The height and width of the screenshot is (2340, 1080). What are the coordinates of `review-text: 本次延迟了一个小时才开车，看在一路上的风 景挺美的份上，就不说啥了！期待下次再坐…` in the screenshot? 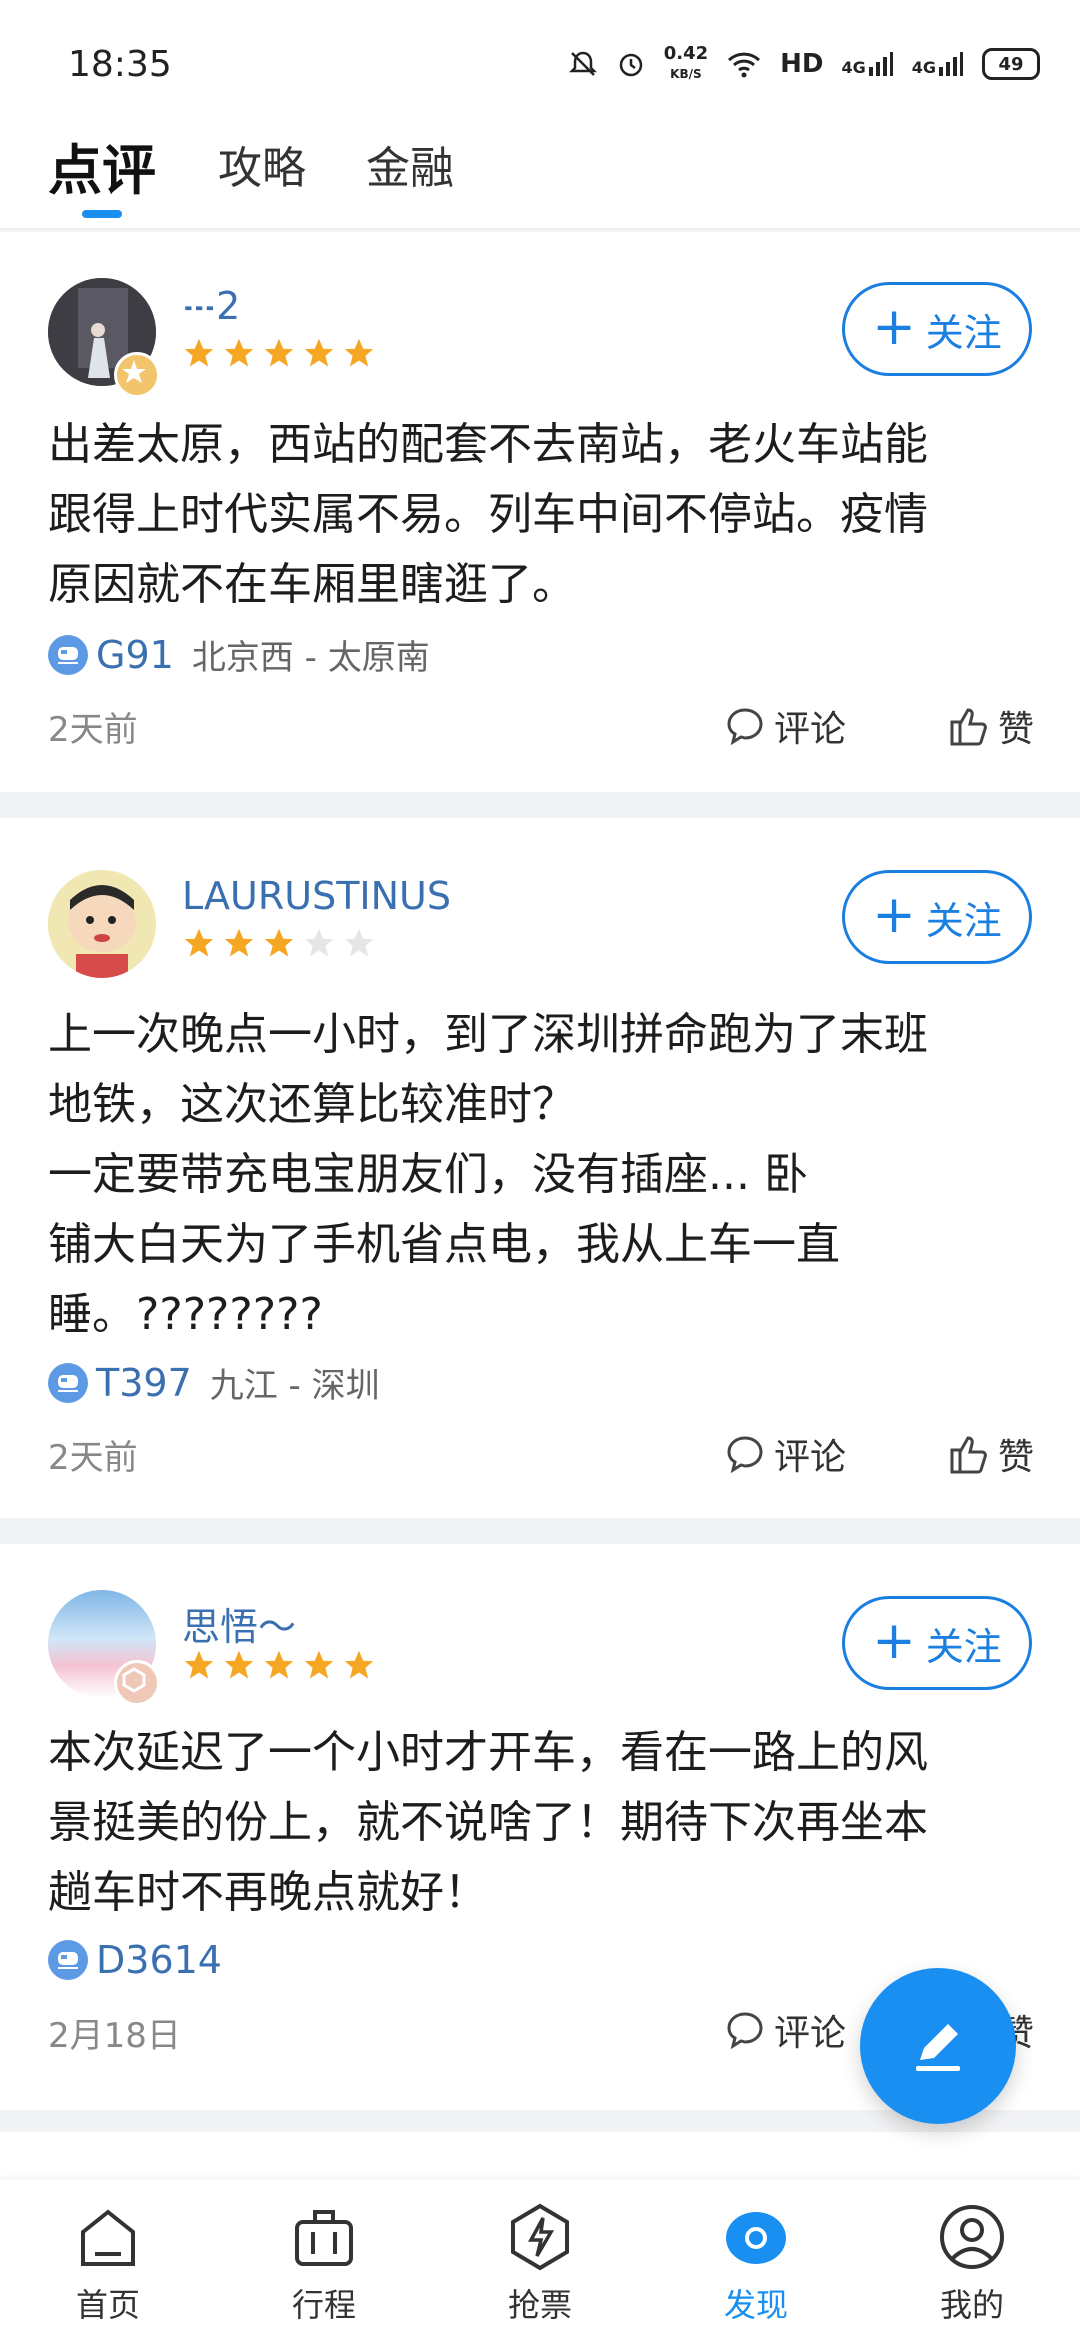 It's located at (488, 1822).